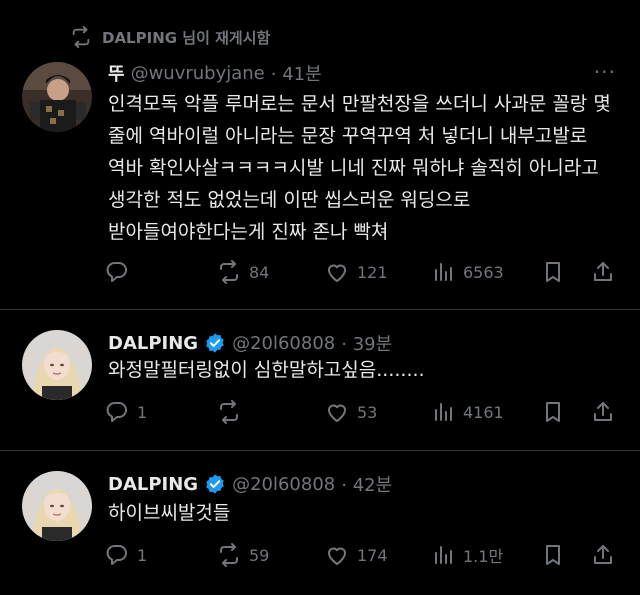 Image resolution: width=640 pixels, height=595 pixels. Describe the element at coordinates (372, 555) in the screenshot. I see `like-count: 174` at that location.